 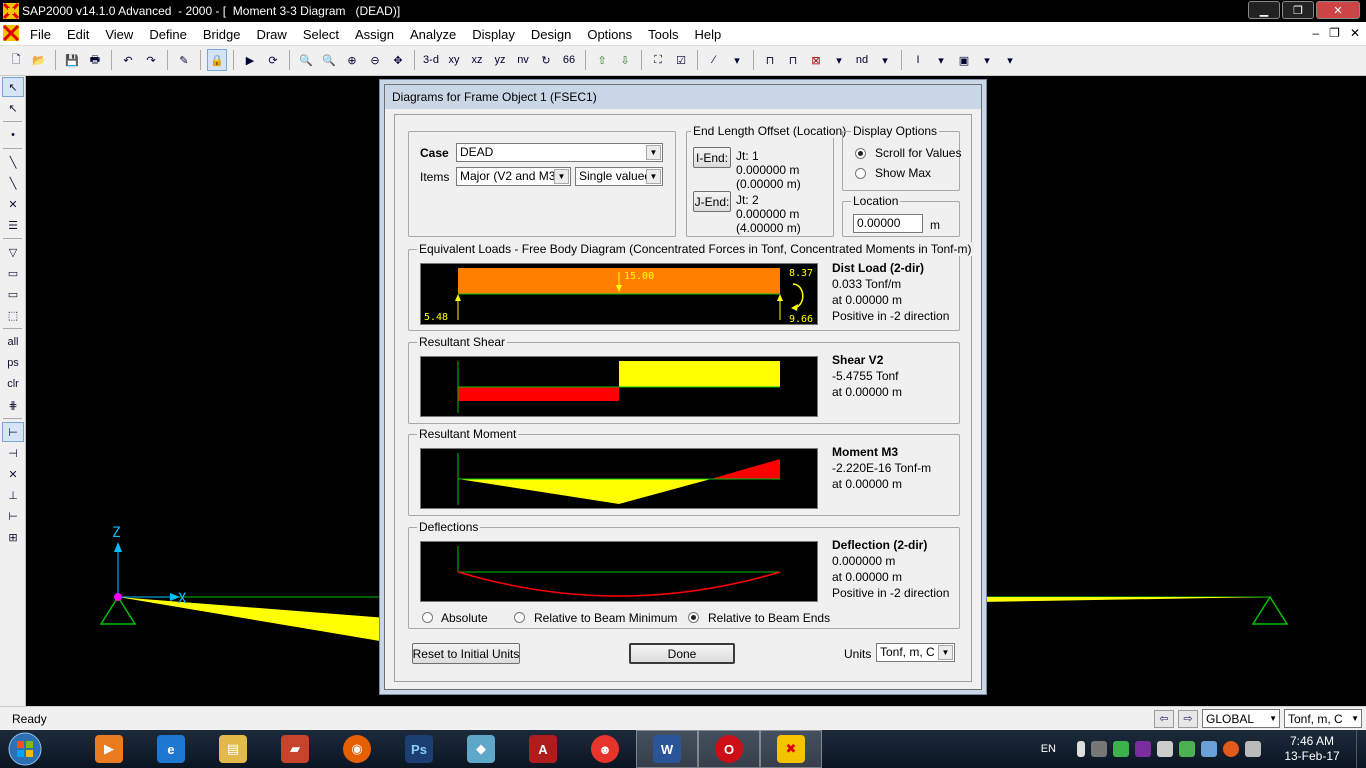 I want to click on doc-minimize-button: –, so click(x=1315, y=33).